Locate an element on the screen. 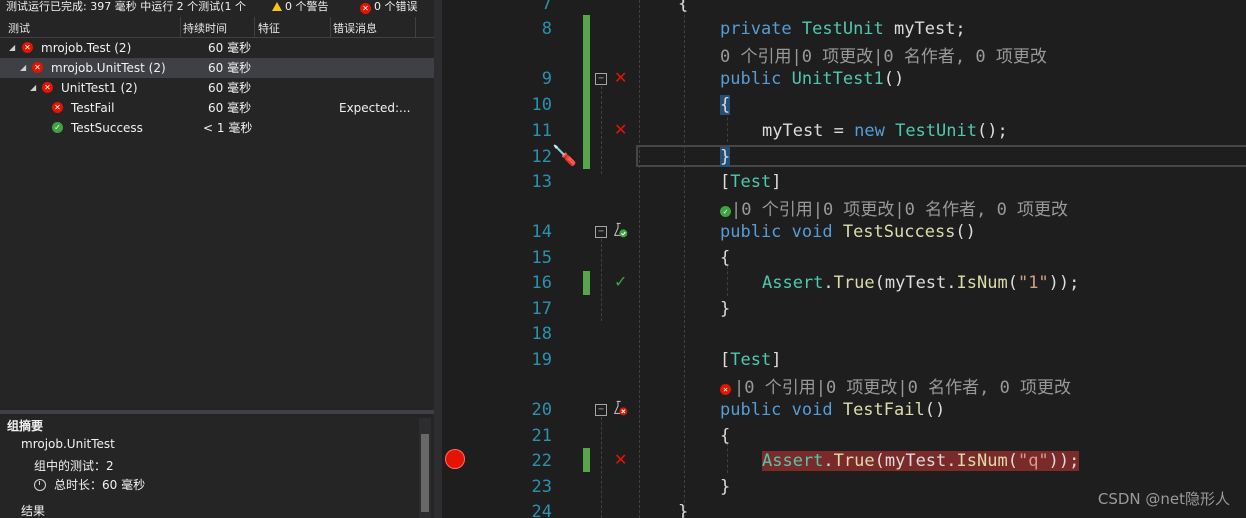 The image size is (1246, 518). tree-node-label: UnitTest1 (2) is located at coordinates (99, 88).